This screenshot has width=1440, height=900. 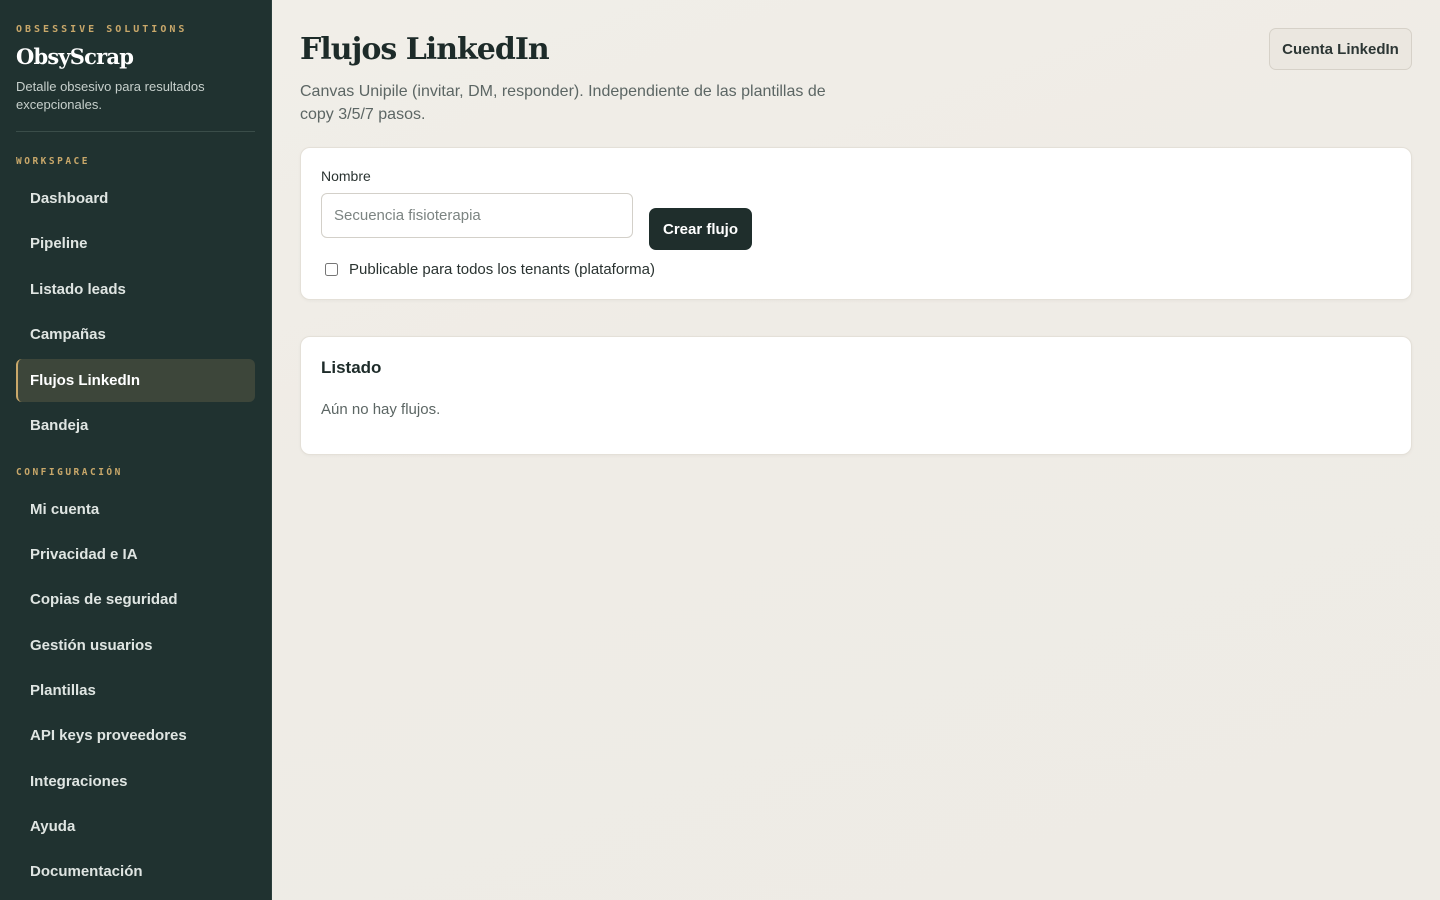 I want to click on sidebar-item-flujos-linkedin: Flujos LinkedIn, so click(x=135, y=380).